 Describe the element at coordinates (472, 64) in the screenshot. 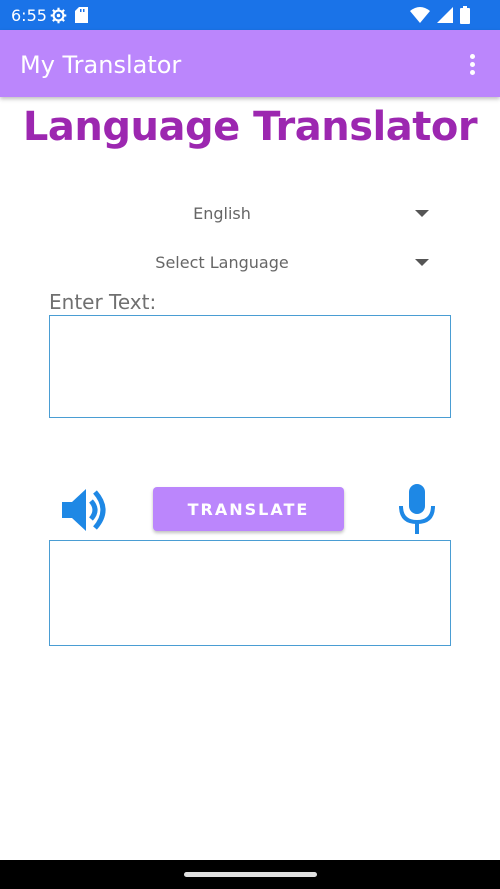

I see `more-vert-icon` at that location.